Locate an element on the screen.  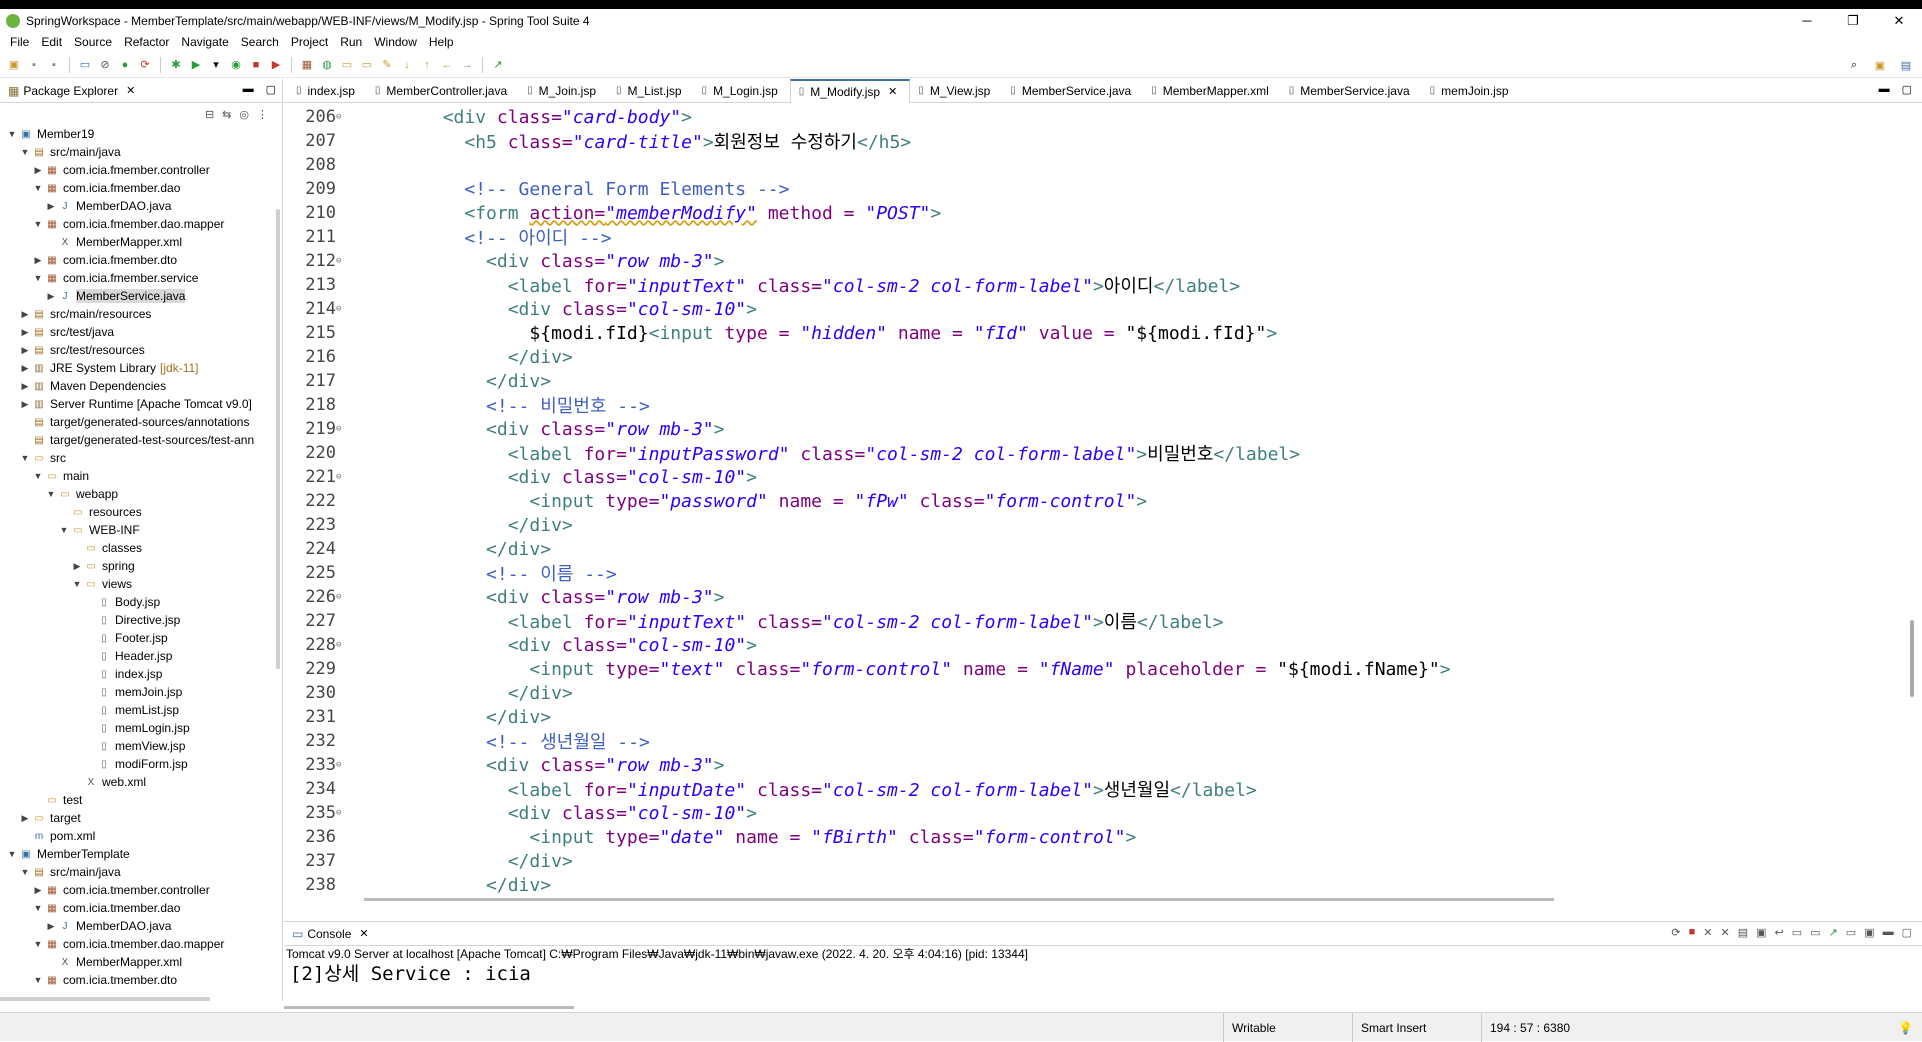
tree-item: Xweb.xml is located at coordinates (141, 782).